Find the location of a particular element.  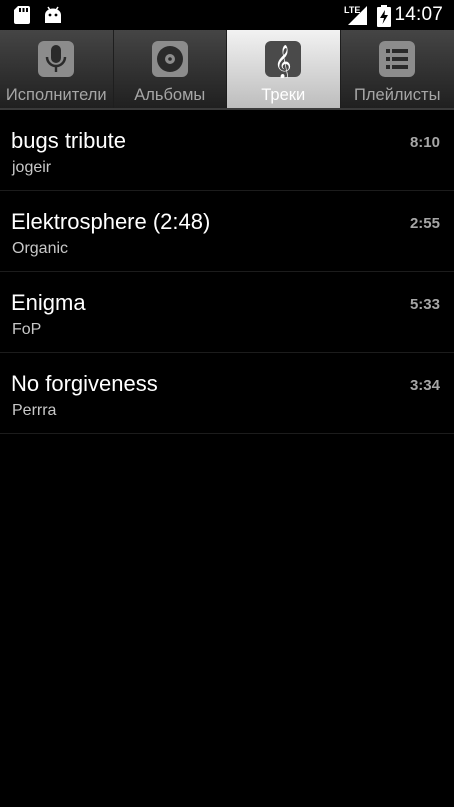

track-row: bugs tribute jogeir 8:10 is located at coordinates (227, 150).